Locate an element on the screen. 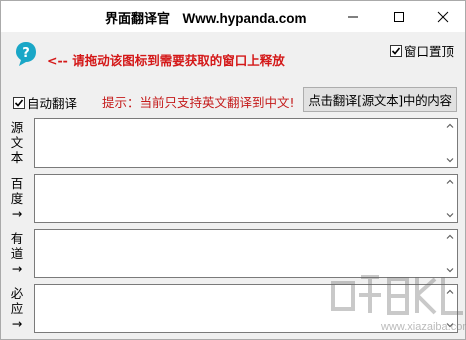  topmost-check-box is located at coordinates (396, 50).